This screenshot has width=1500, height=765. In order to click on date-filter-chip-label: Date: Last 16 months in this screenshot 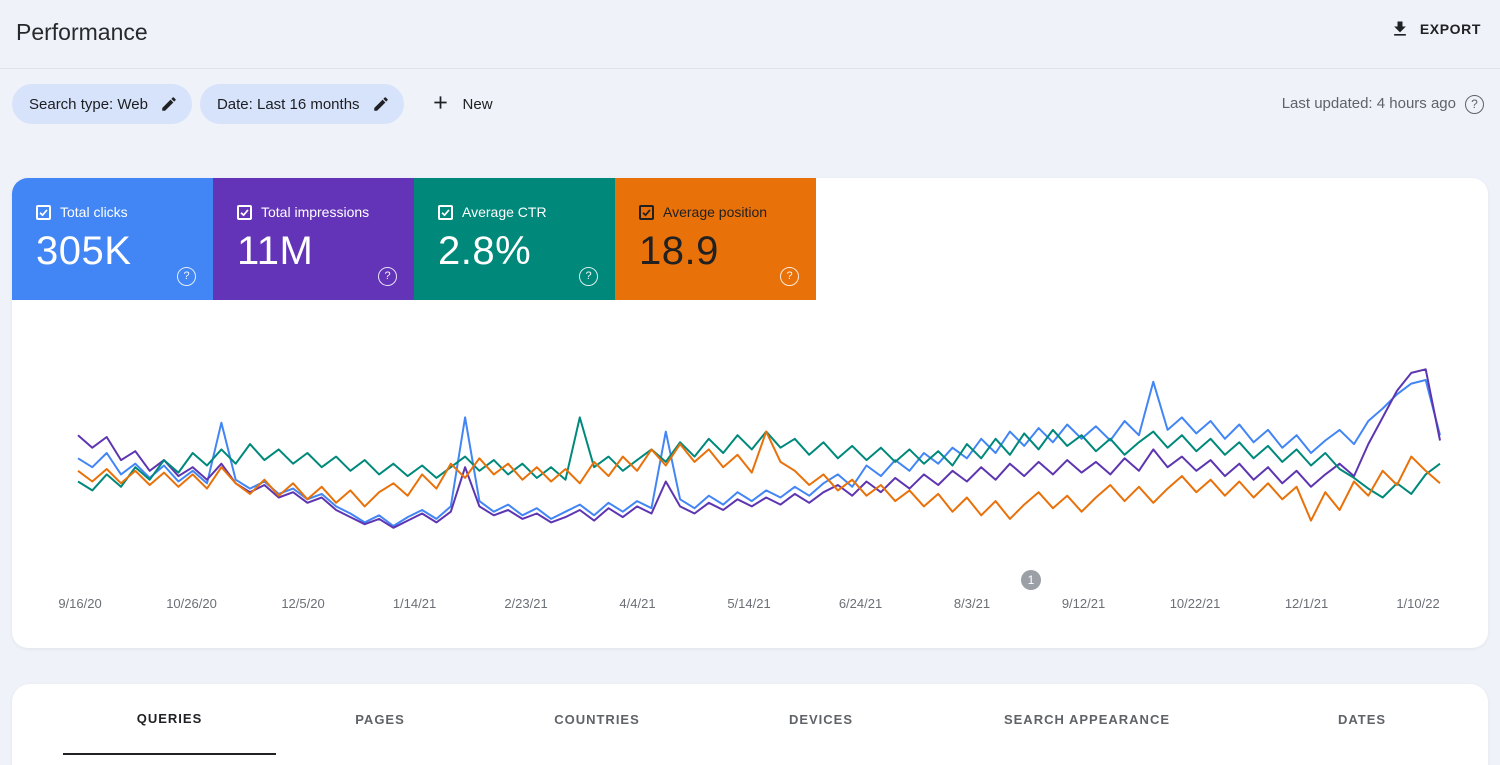, I will do `click(288, 104)`.